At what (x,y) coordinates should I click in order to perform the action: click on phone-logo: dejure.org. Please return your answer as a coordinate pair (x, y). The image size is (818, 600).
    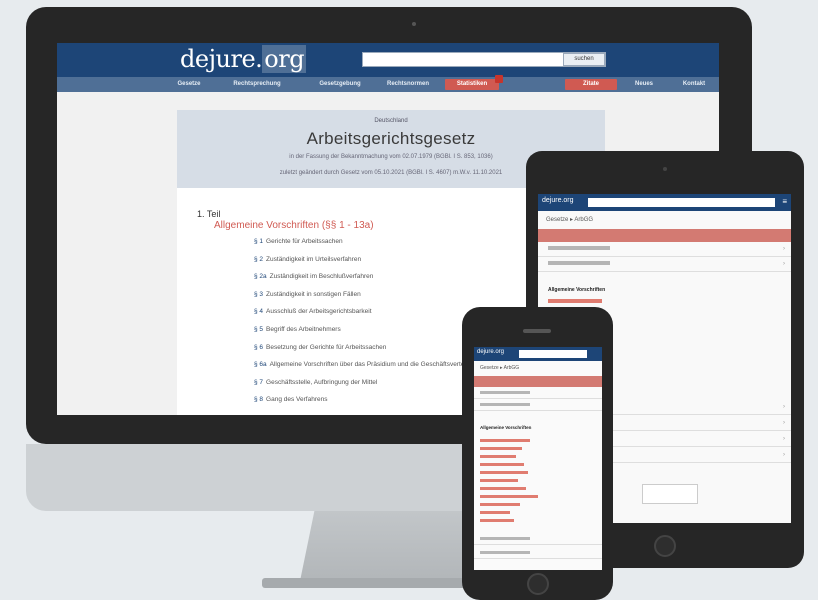
    Looking at the image, I should click on (490, 352).